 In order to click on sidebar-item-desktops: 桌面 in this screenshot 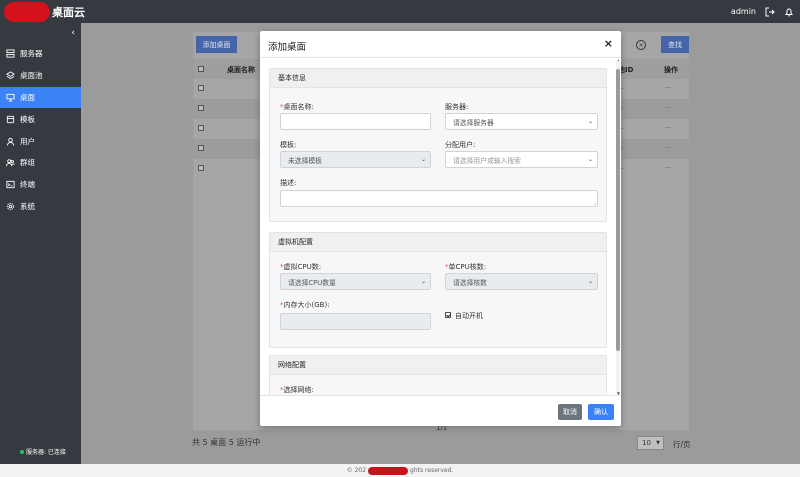, I will do `click(40, 97)`.